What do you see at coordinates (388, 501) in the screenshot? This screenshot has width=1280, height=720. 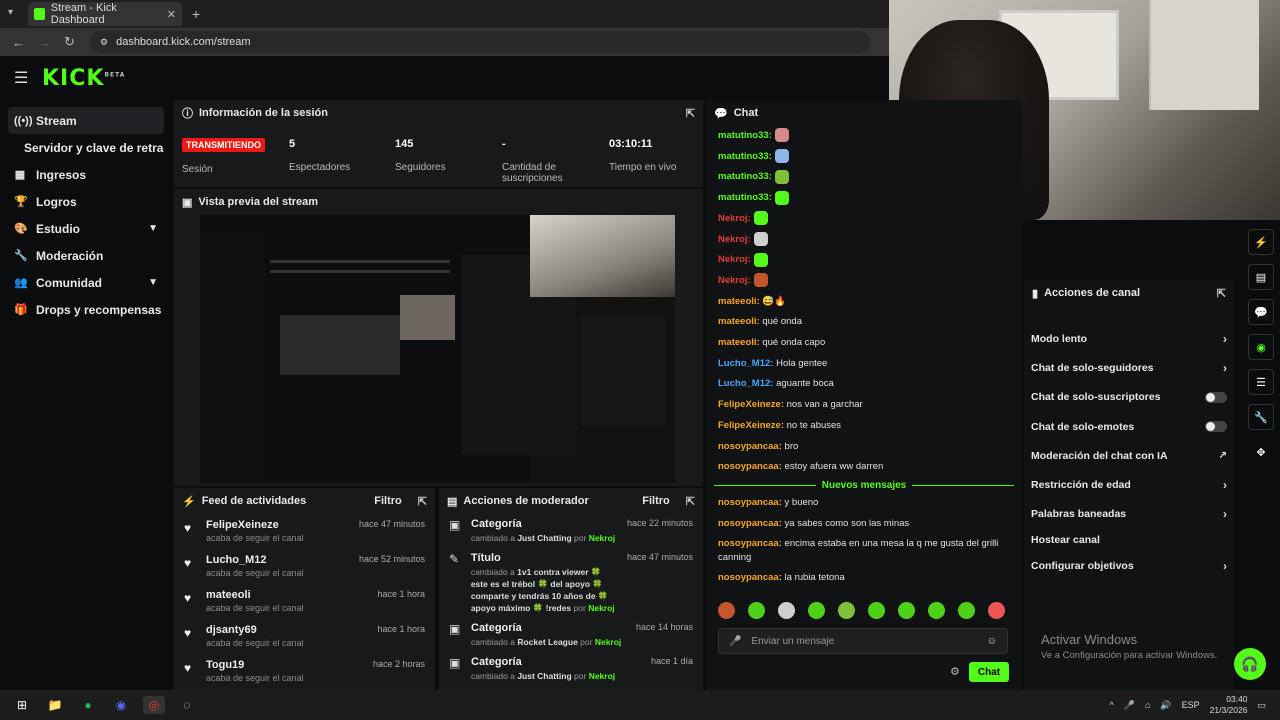 I see `feed-filter-button: Filtro` at bounding box center [388, 501].